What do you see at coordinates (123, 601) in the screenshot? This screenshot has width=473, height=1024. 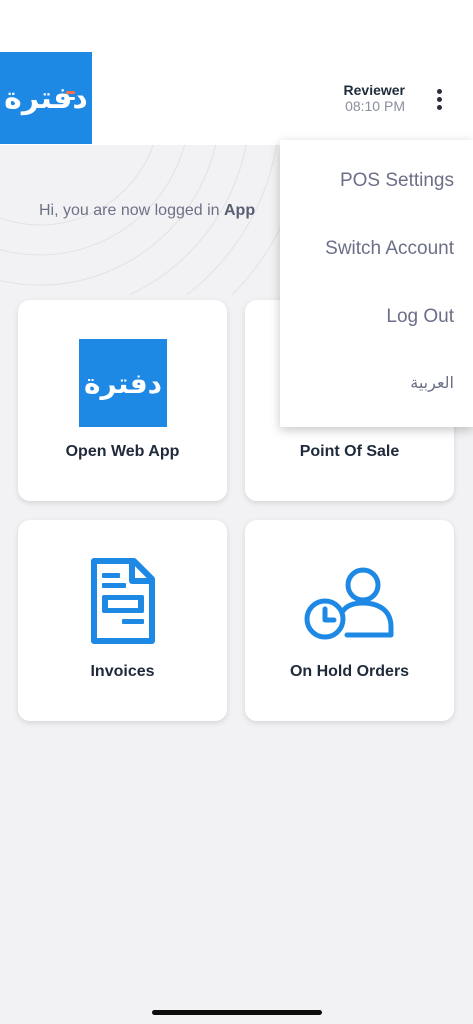 I see `invoice-icon` at bounding box center [123, 601].